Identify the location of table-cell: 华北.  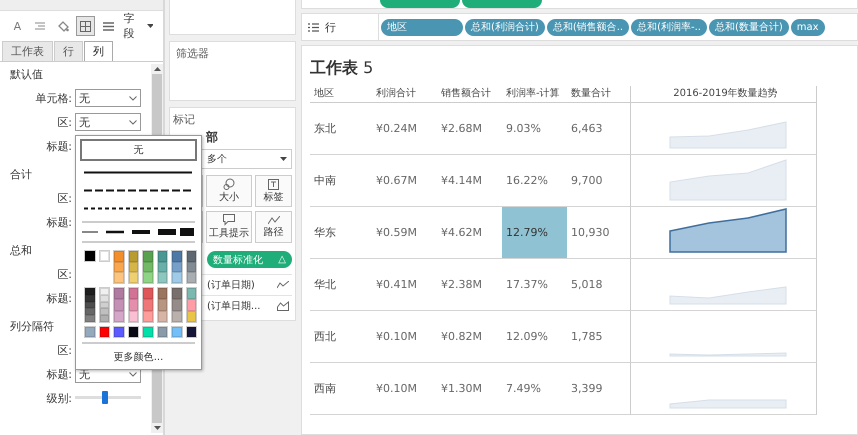
(341, 285).